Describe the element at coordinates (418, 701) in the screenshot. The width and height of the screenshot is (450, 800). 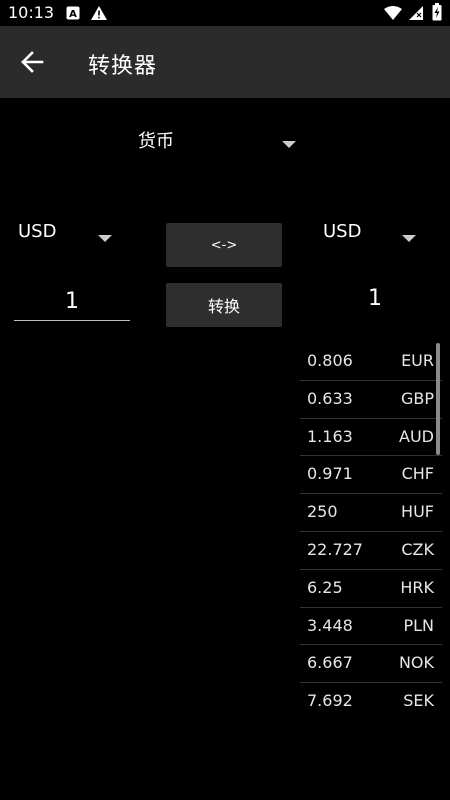
I see `rate-code: SEK` at that location.